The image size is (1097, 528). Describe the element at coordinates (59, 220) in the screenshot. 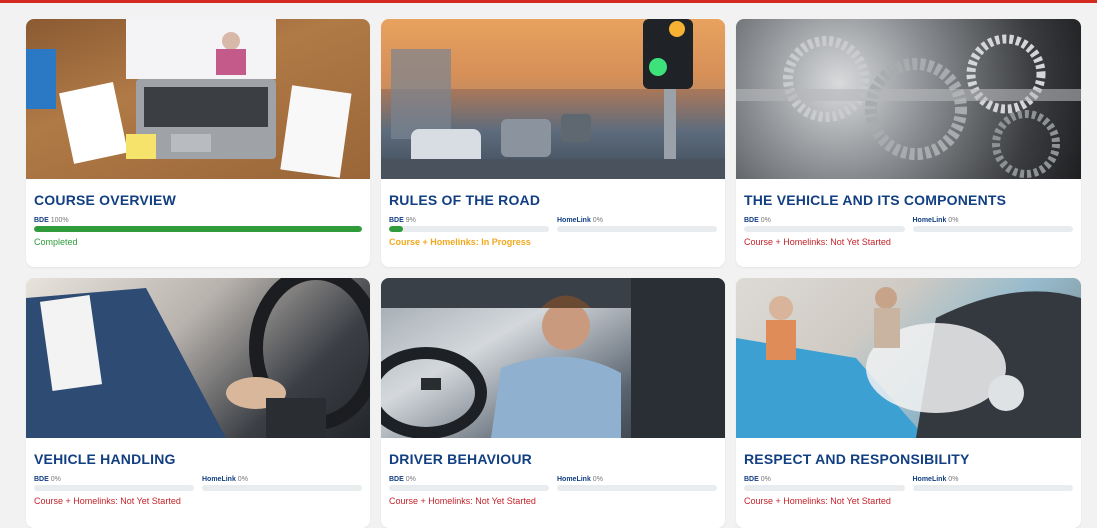

I see `bar-label-pct: 100%` at that location.